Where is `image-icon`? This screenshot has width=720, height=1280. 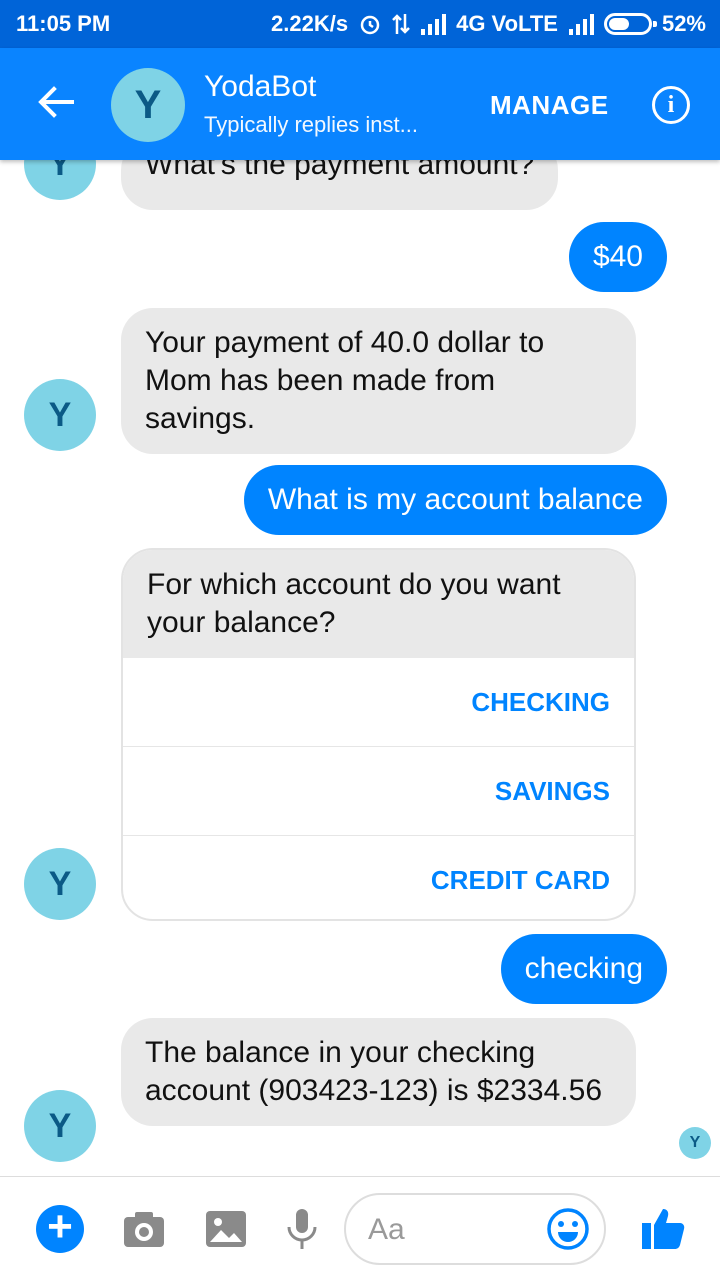 image-icon is located at coordinates (226, 1229).